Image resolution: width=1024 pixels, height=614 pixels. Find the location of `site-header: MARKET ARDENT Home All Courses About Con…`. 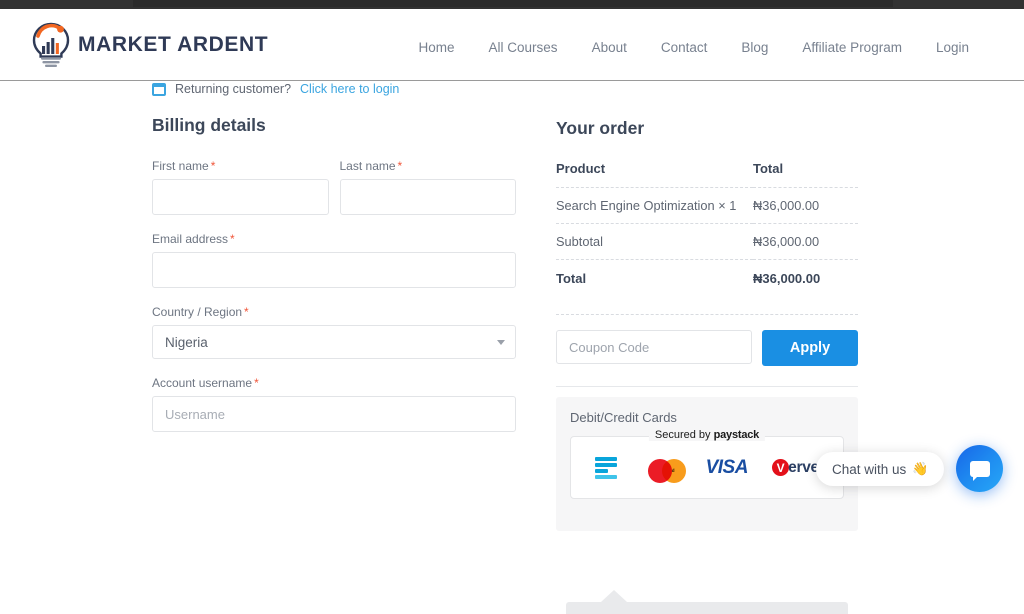

site-header: MARKET ARDENT Home All Courses About Con… is located at coordinates (512, 45).